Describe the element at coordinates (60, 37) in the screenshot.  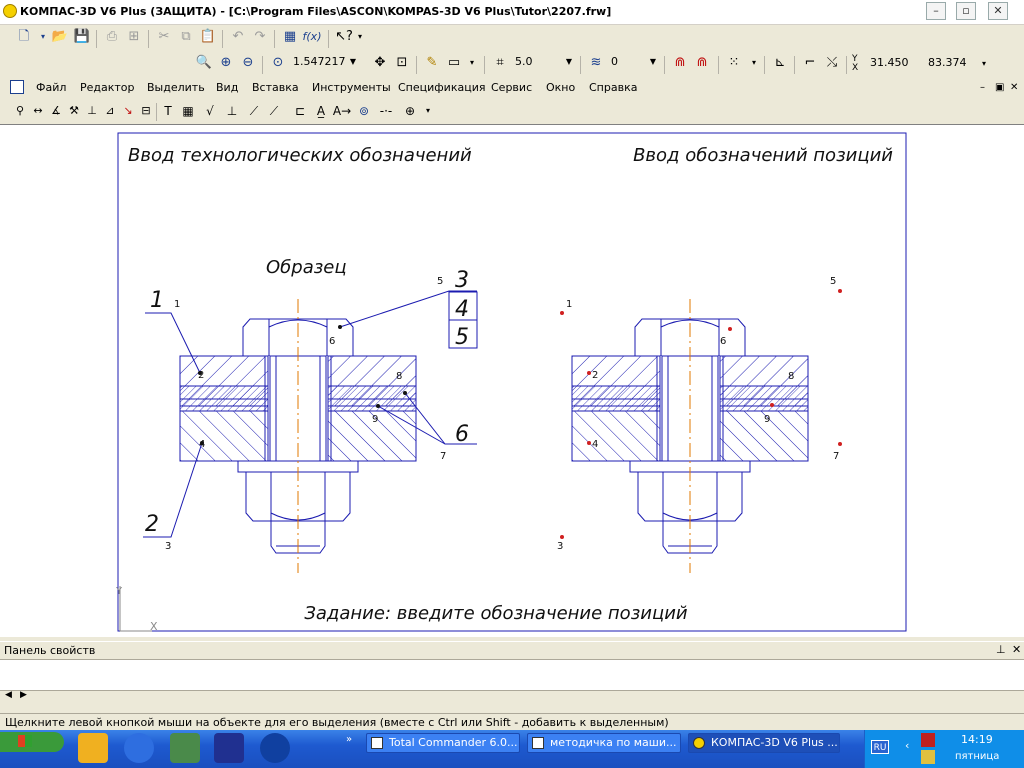
I see `open-folder-icon: 📂` at that location.